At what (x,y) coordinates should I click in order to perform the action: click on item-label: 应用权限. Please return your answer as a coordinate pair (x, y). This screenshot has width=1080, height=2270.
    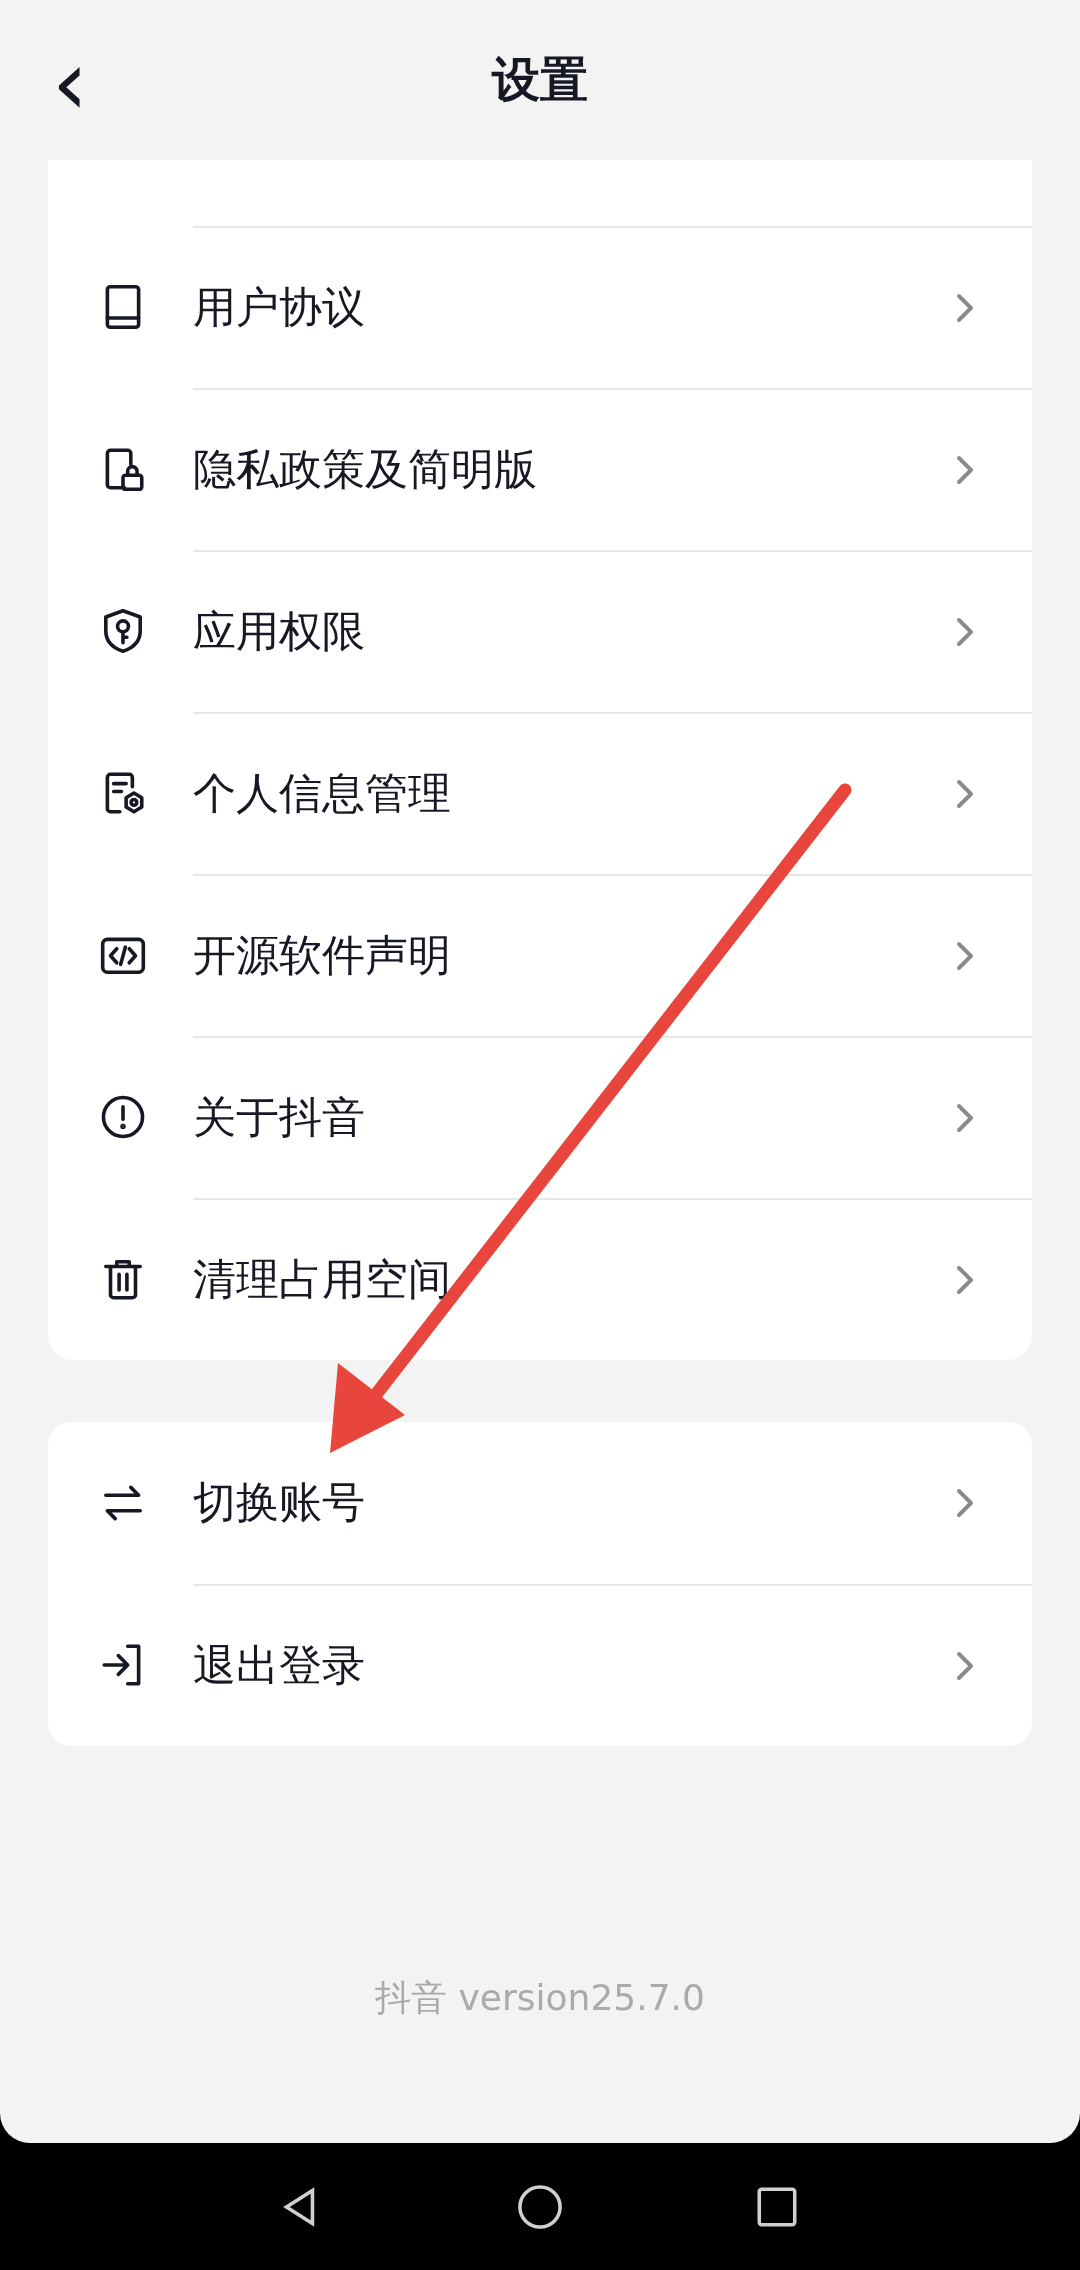
    Looking at the image, I should click on (279, 631).